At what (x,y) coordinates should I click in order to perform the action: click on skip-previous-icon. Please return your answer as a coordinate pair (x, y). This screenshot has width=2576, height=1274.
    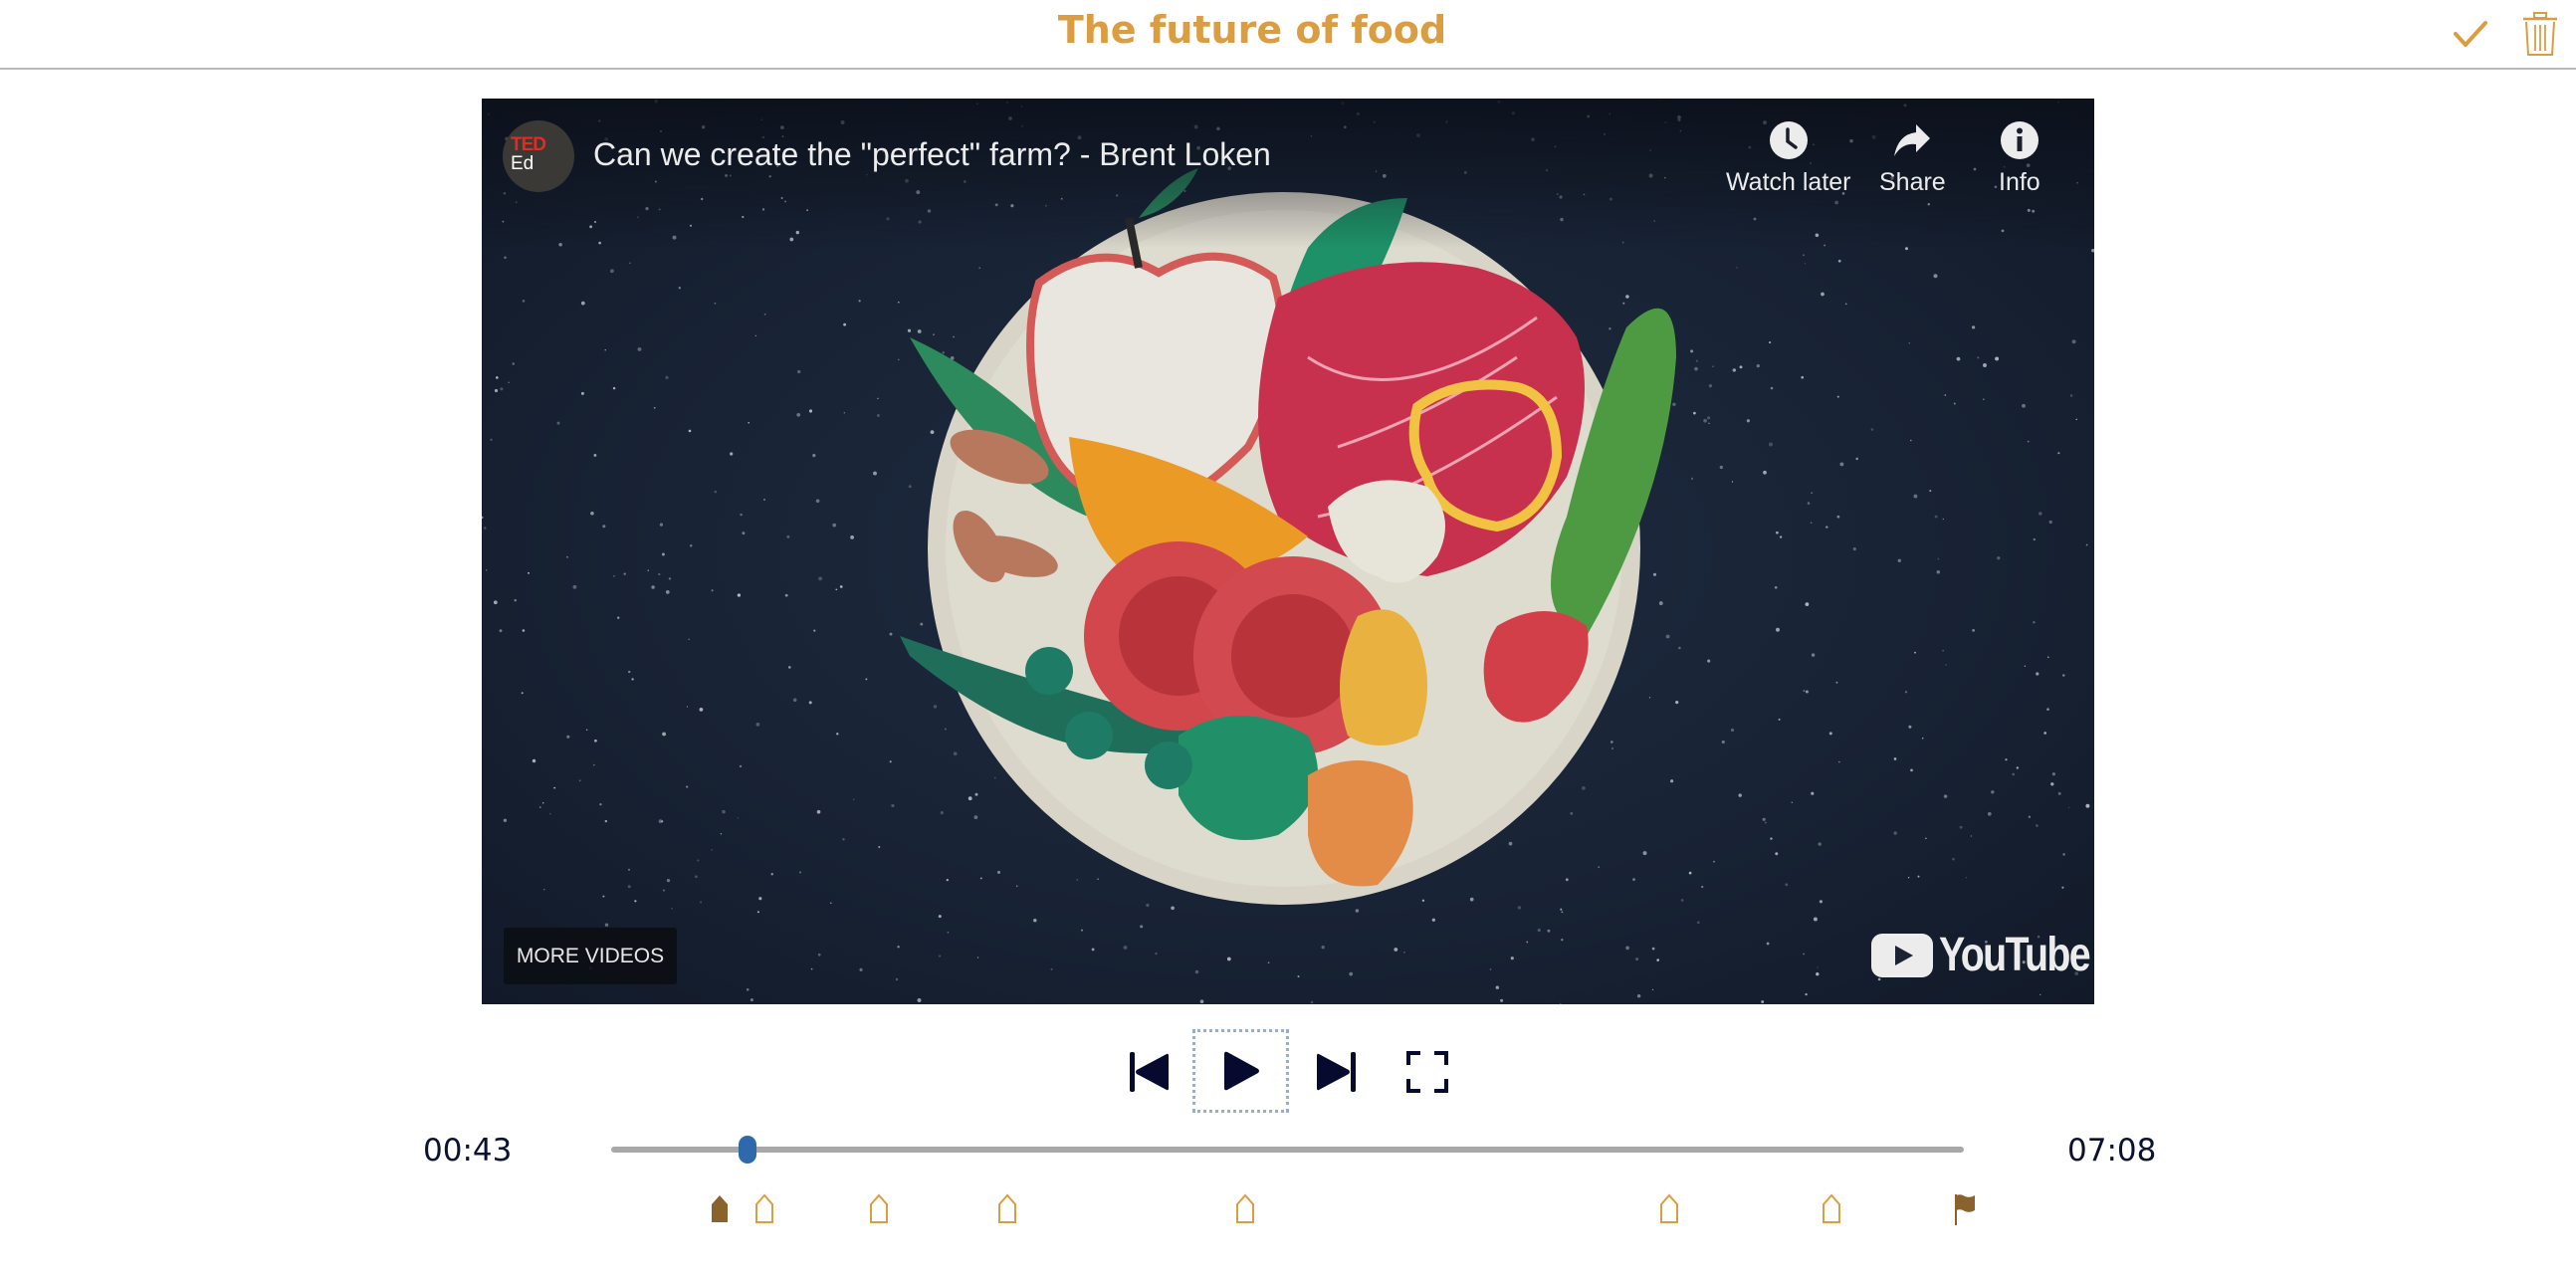
    Looking at the image, I should click on (1149, 1072).